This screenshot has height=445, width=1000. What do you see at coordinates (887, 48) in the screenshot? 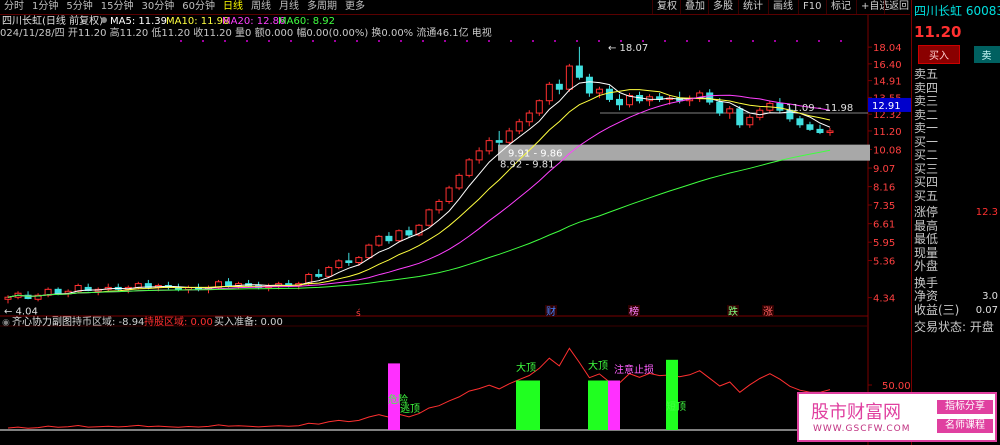
I see `y-tick-label: 18.04` at bounding box center [887, 48].